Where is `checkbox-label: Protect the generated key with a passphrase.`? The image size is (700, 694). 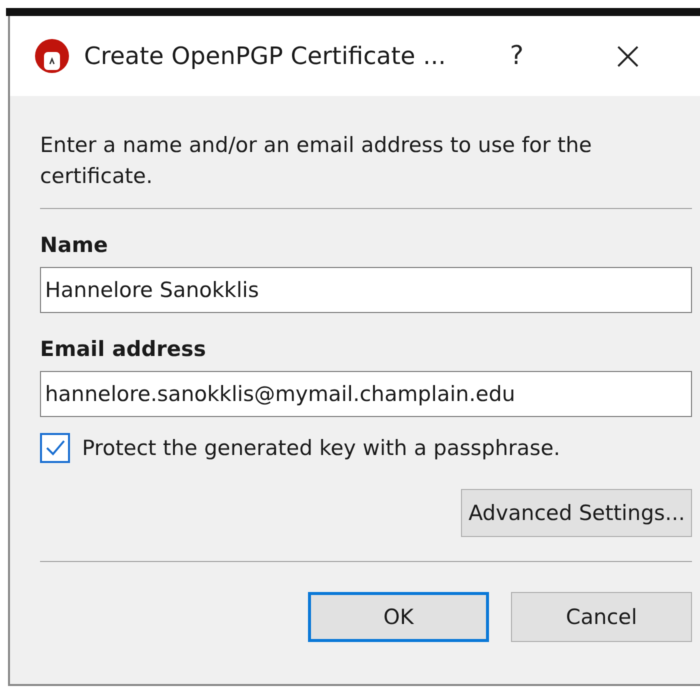 checkbox-label: Protect the generated key with a passphrase. is located at coordinates (321, 448).